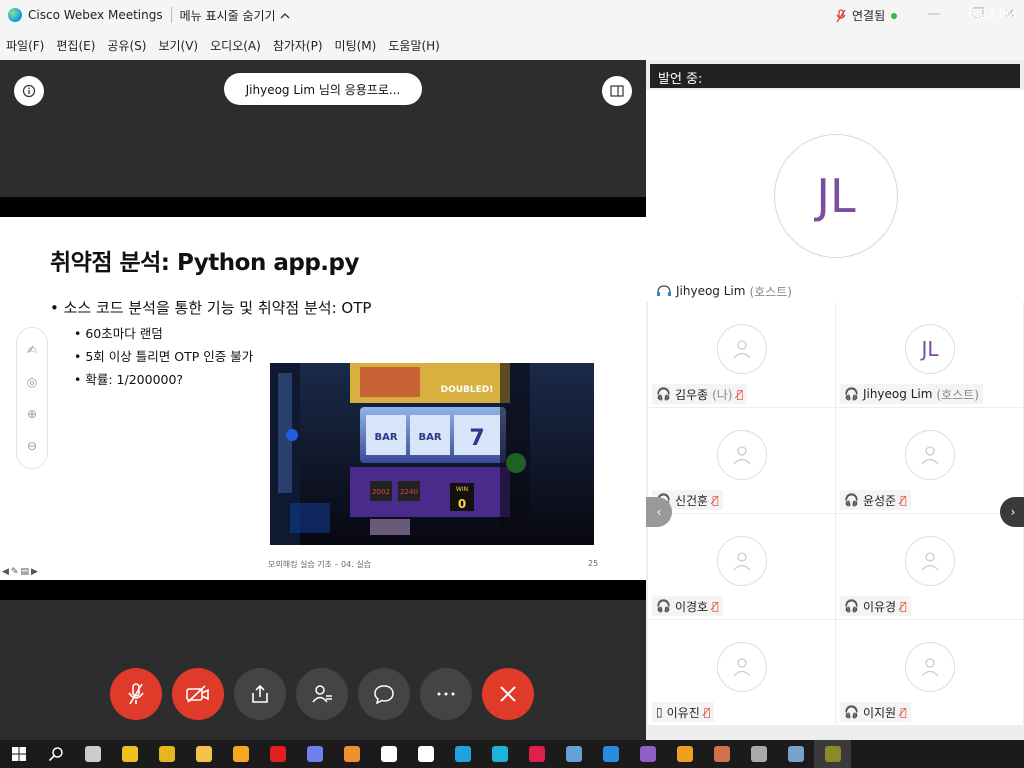  I want to click on chat-button, so click(384, 694).